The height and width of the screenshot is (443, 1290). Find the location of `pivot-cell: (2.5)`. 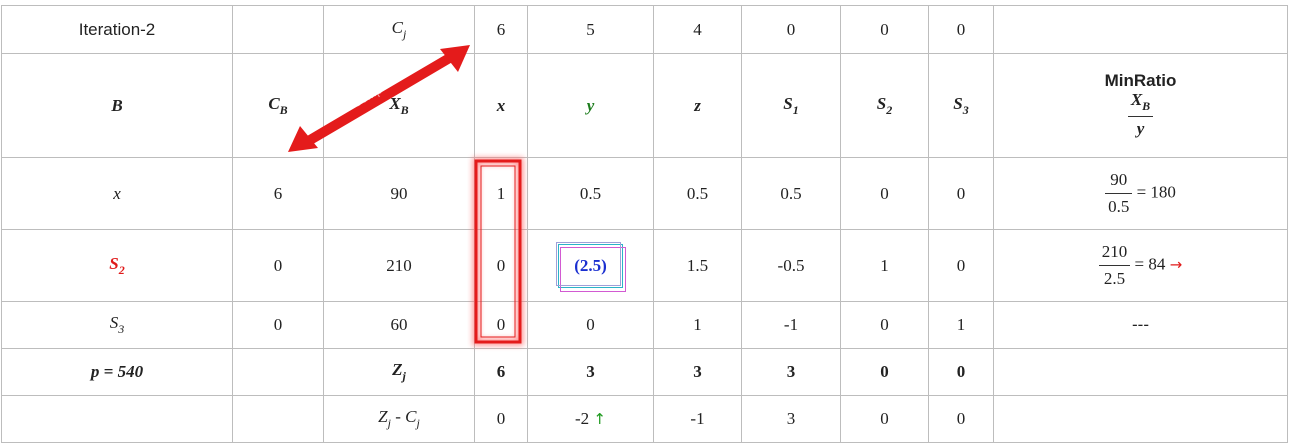

pivot-cell: (2.5) is located at coordinates (590, 265).